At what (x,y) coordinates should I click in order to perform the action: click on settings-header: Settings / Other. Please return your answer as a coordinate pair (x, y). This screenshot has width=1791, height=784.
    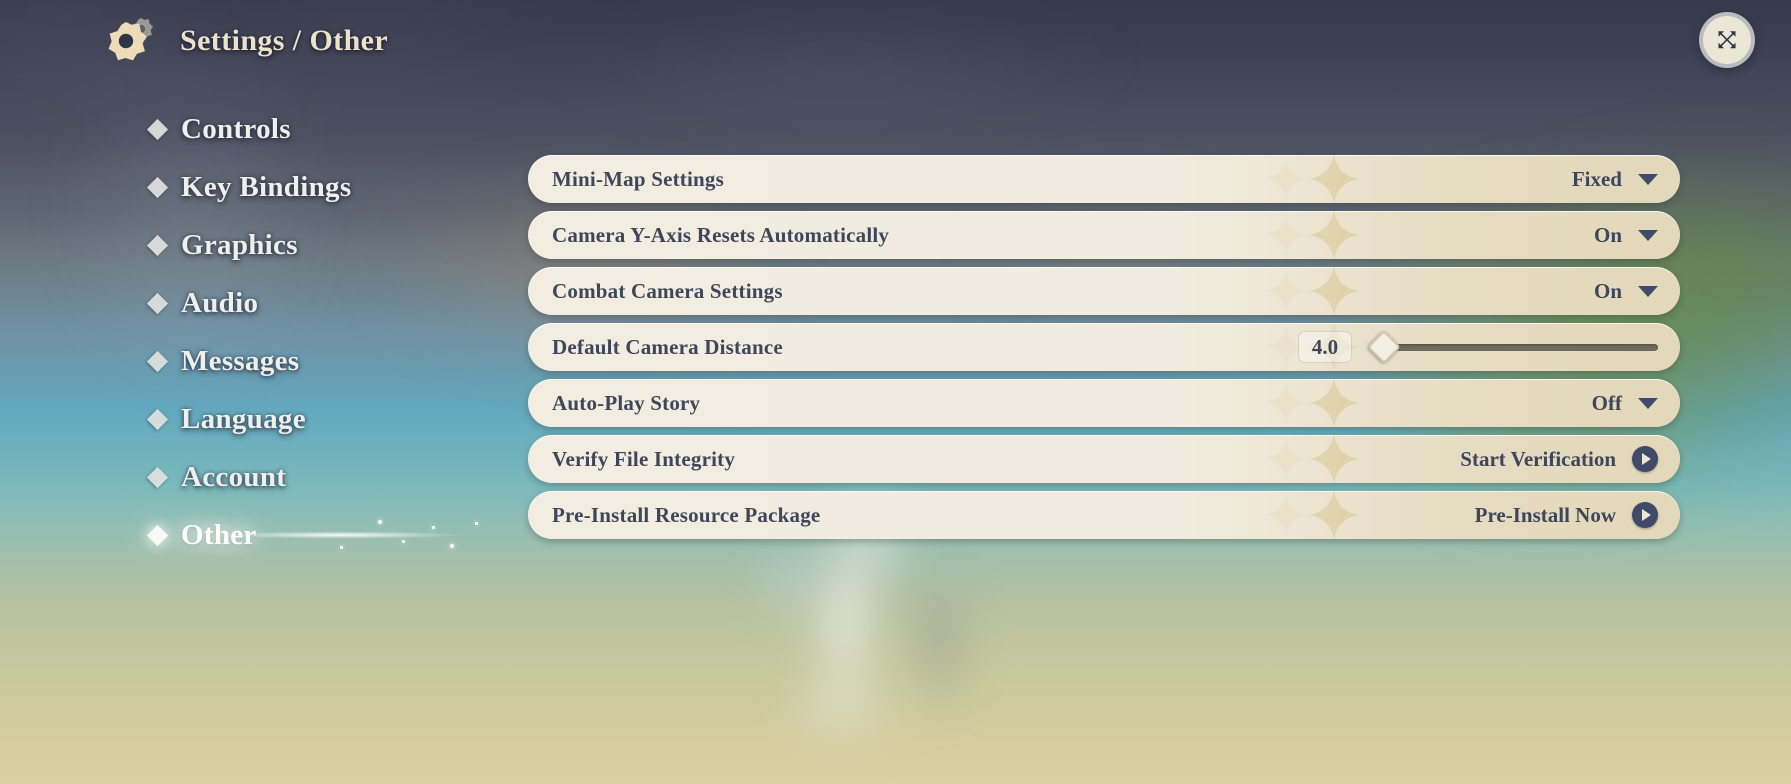
    Looking at the image, I should click on (895, 42).